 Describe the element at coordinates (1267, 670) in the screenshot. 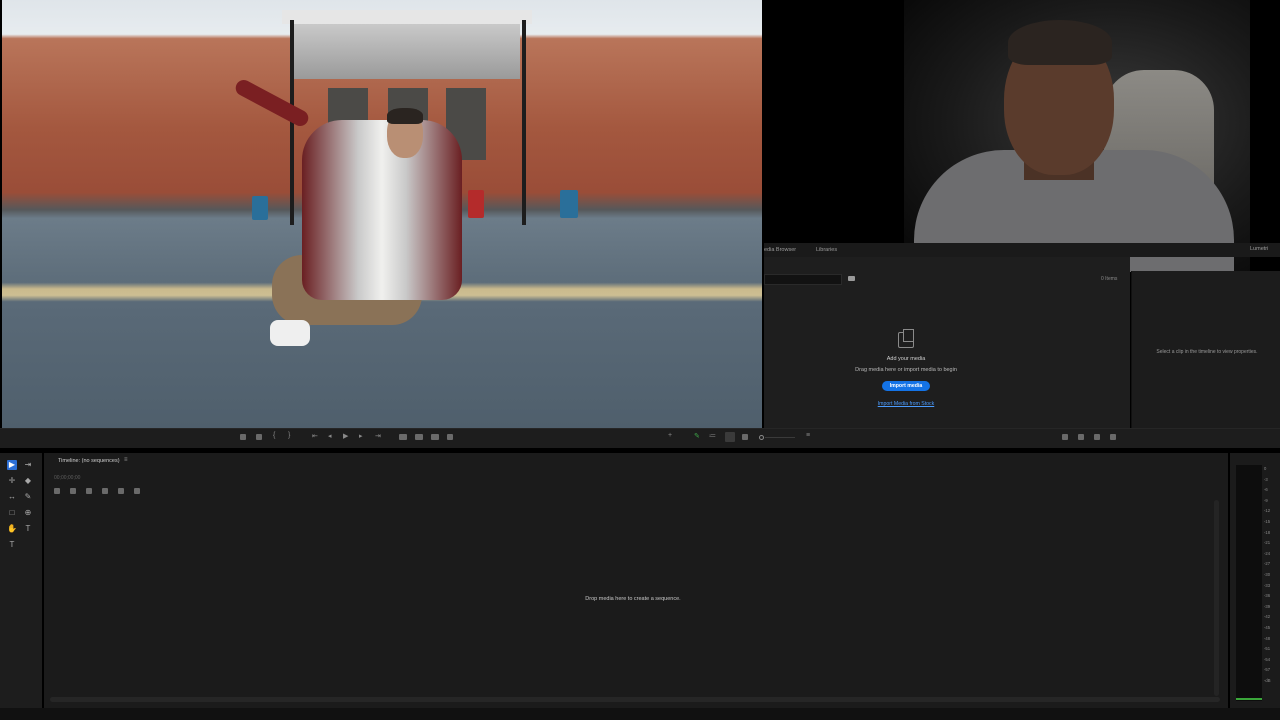

I see `db-tick-label: -57` at that location.